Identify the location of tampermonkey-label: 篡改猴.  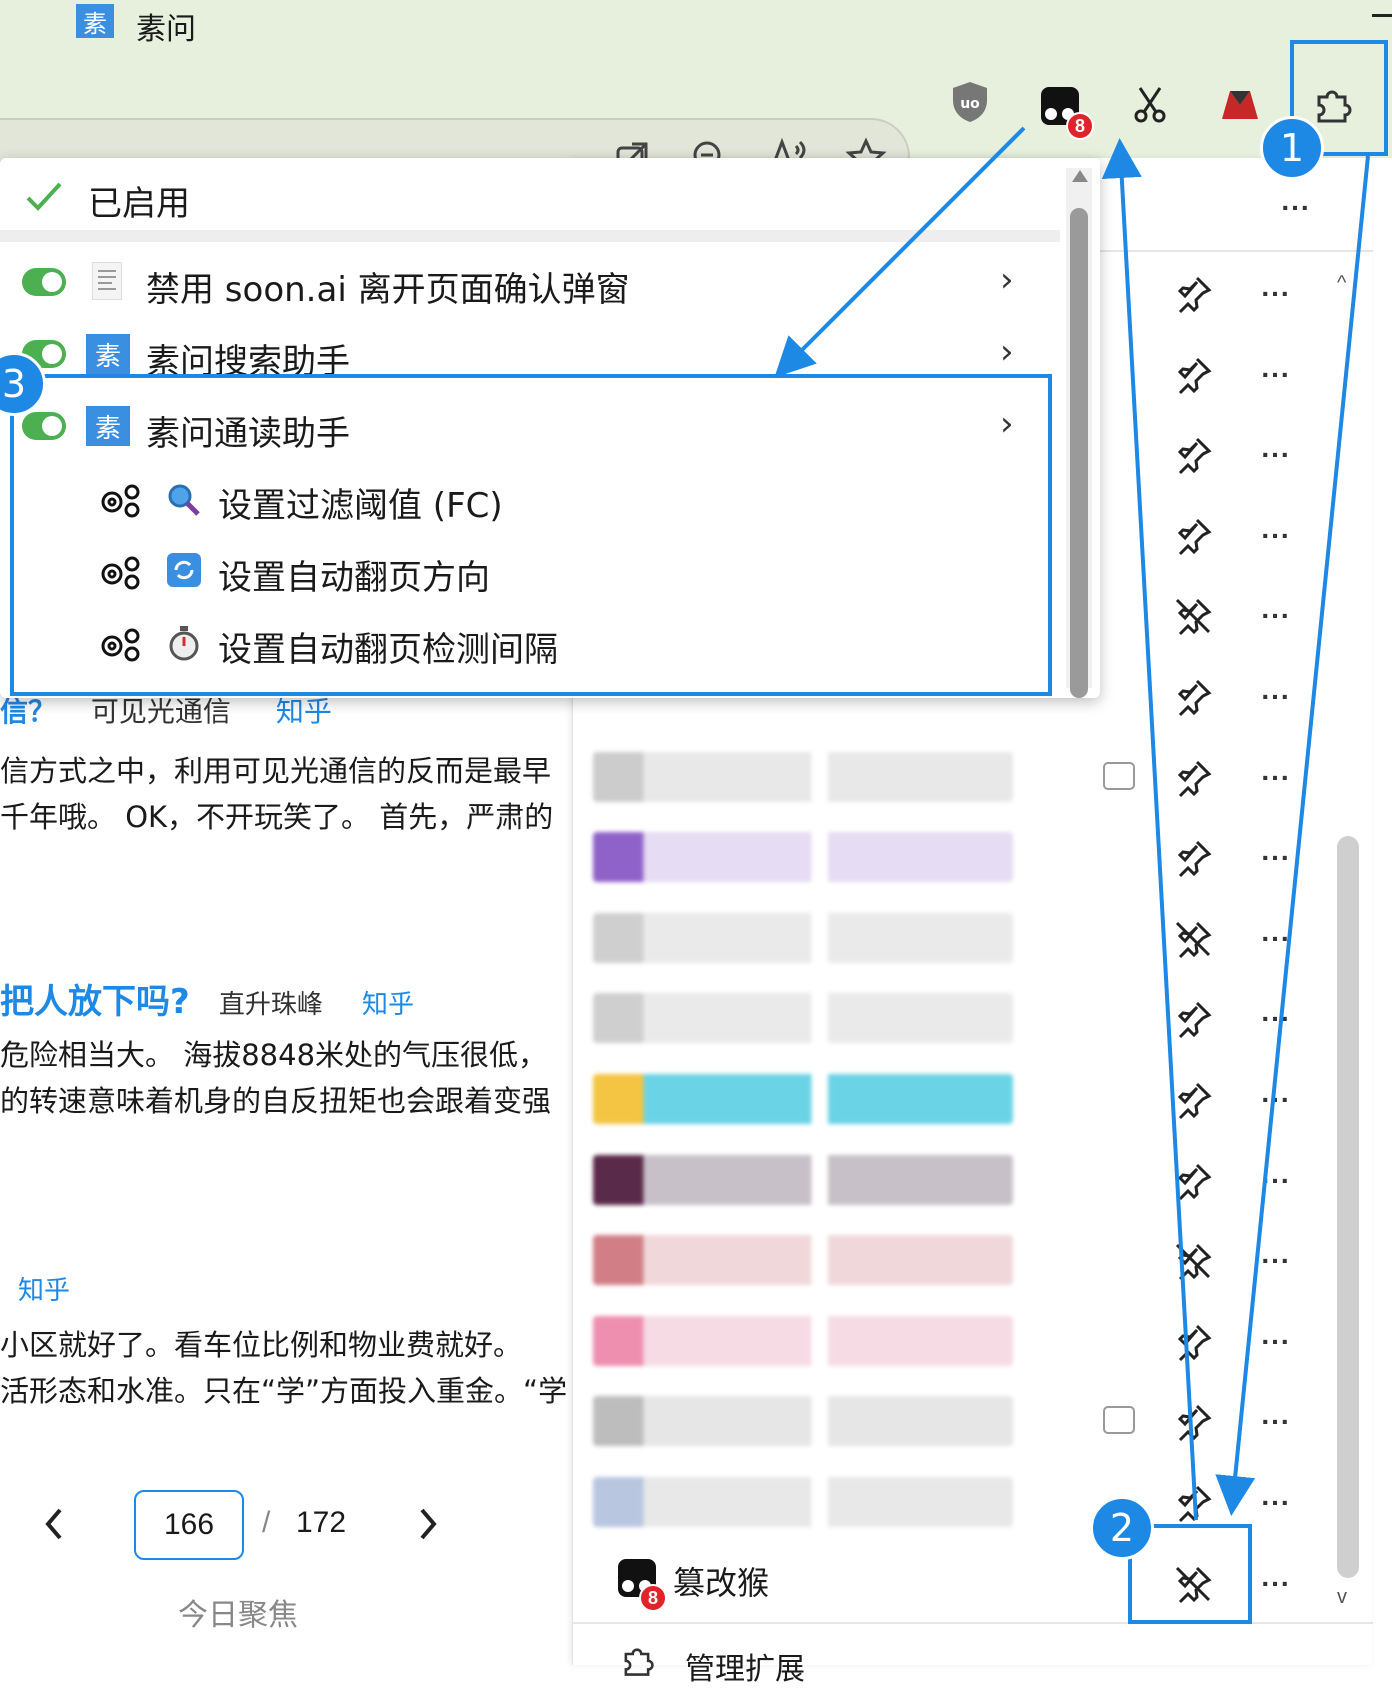
(721, 1581).